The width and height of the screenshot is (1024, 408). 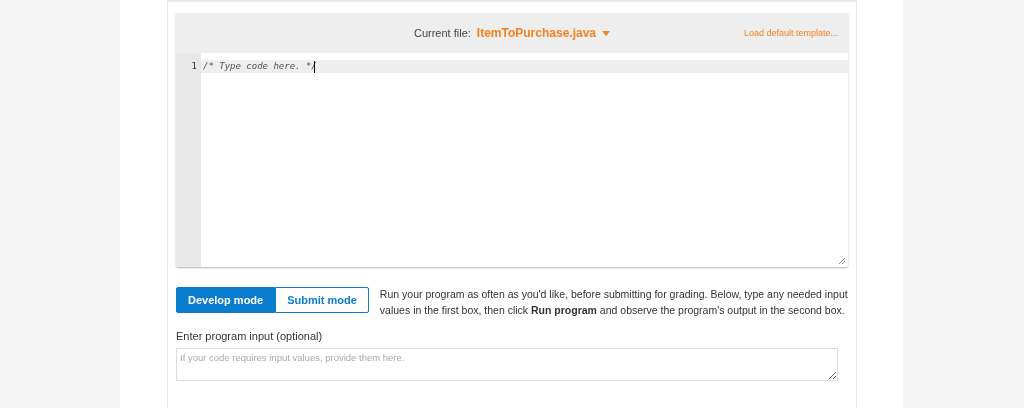 What do you see at coordinates (507, 364) in the screenshot?
I see `program-input-field: If your code requires input values, provide them here.` at bounding box center [507, 364].